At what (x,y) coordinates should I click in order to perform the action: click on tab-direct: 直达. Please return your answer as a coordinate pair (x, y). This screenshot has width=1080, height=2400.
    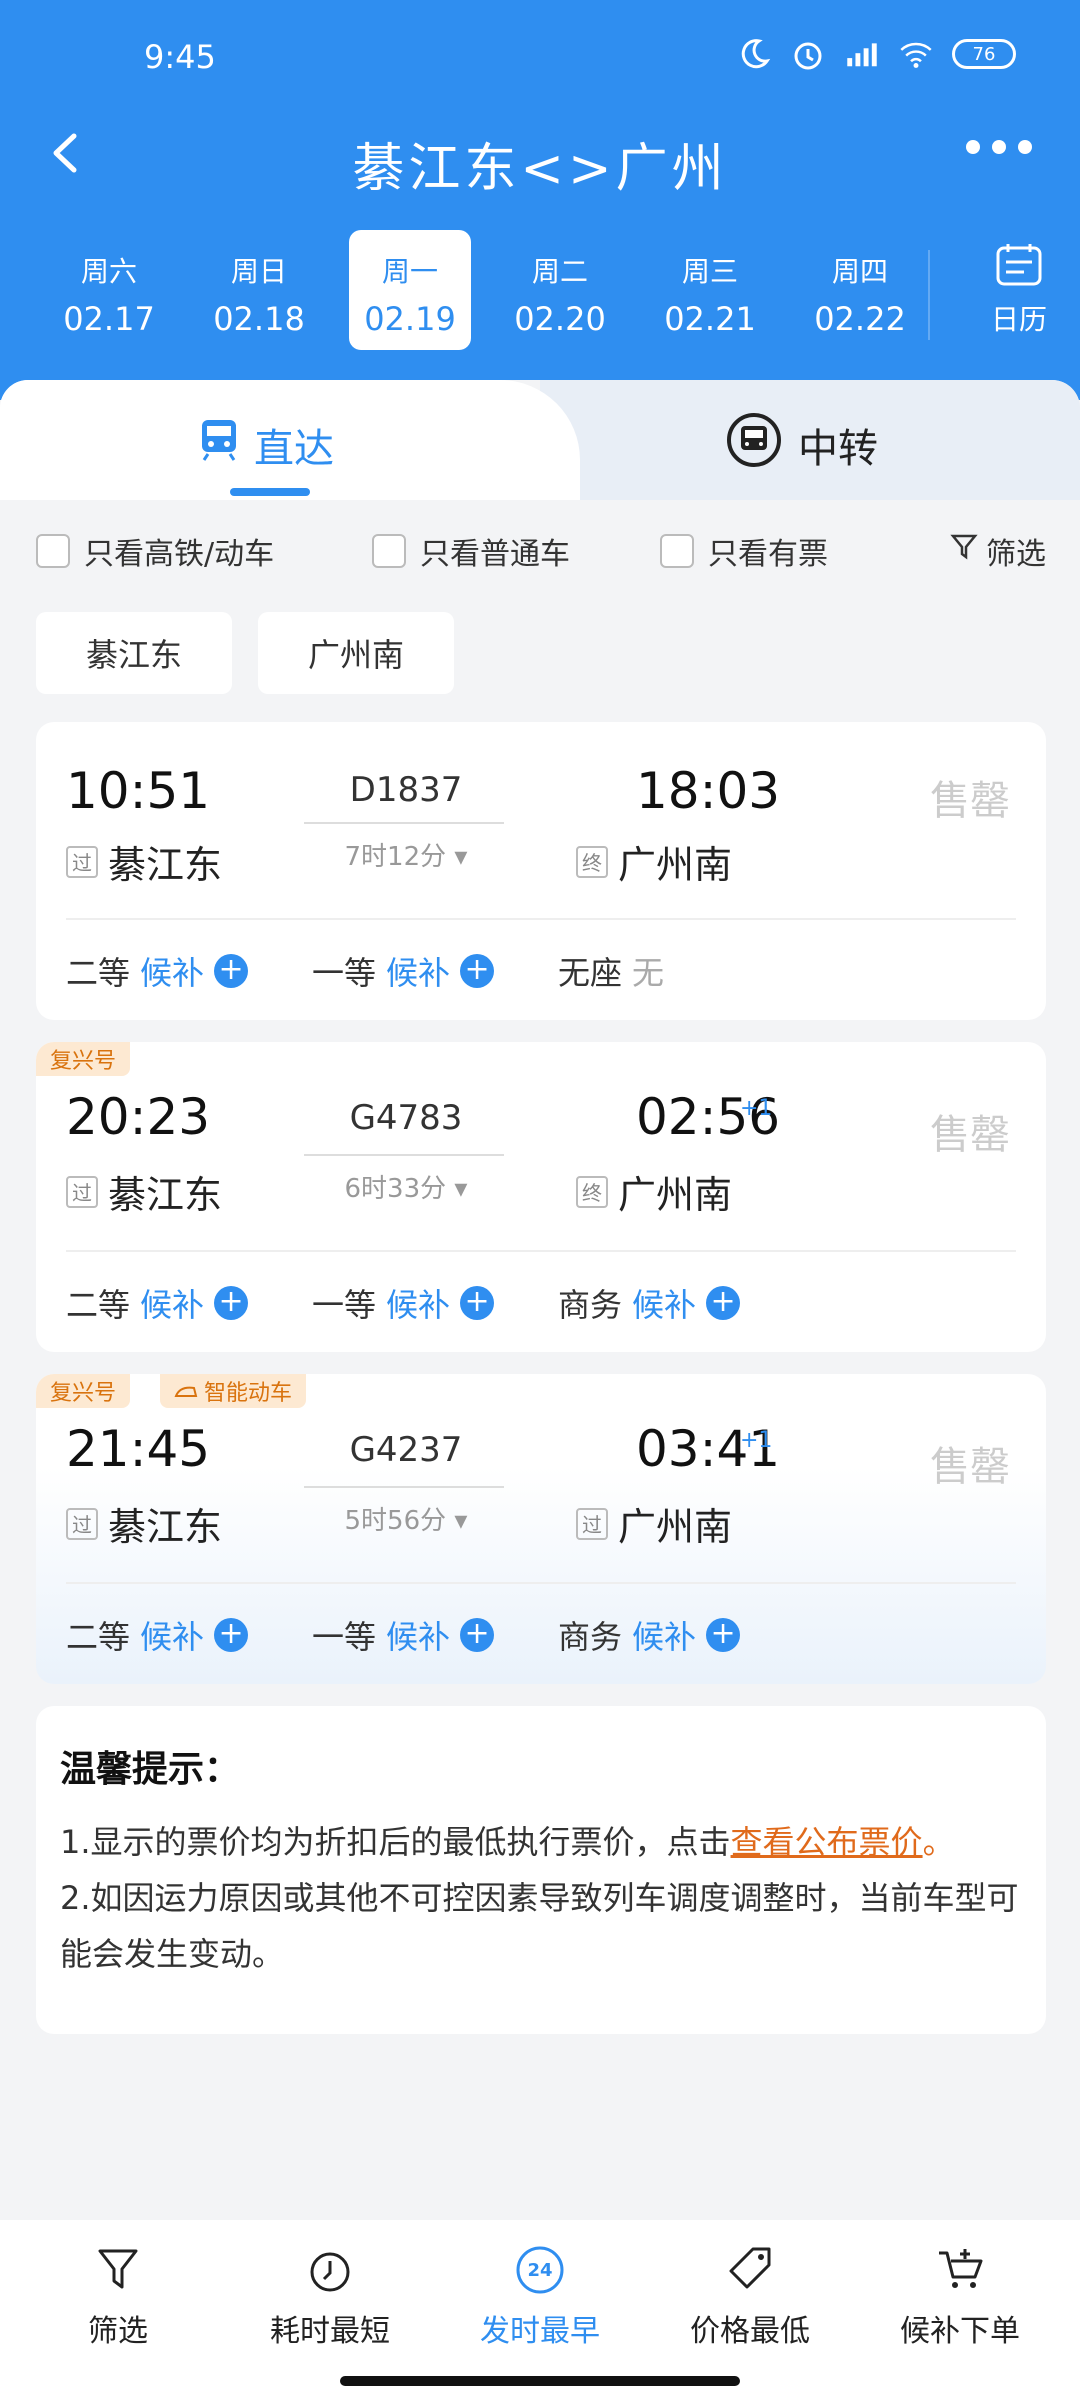
    Looking at the image, I should click on (267, 445).